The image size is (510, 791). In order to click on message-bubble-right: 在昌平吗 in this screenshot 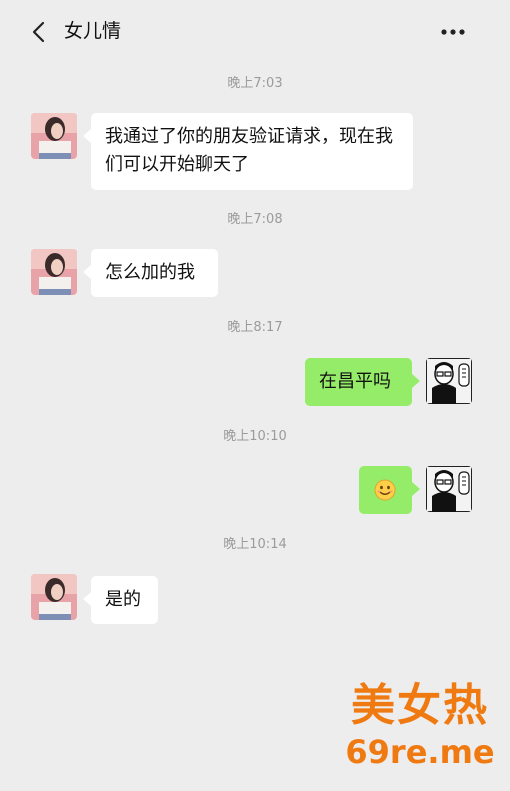, I will do `click(362, 382)`.